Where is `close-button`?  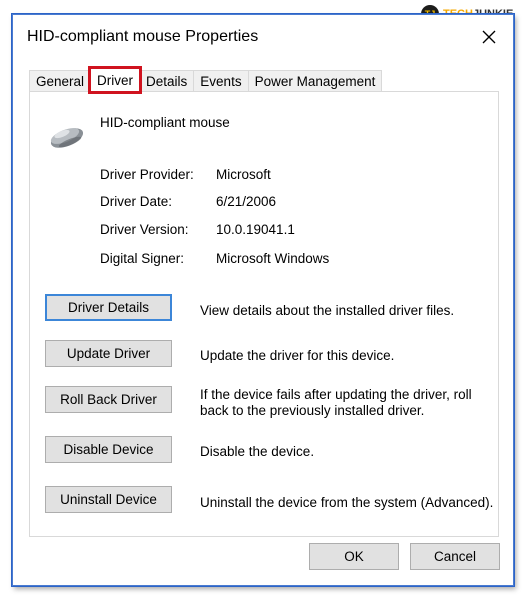
close-button is located at coordinates (489, 37).